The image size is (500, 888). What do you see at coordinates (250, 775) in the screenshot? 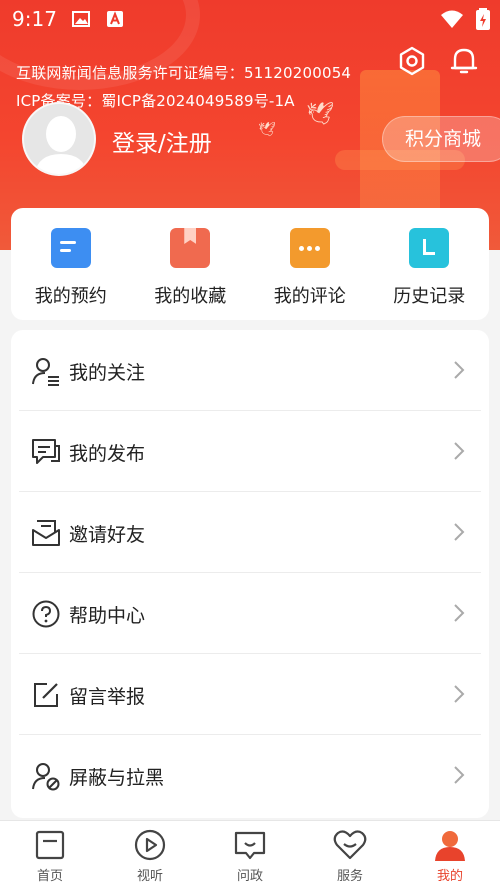
I see `menu-item-block: 屏蔽与拉黑` at bounding box center [250, 775].